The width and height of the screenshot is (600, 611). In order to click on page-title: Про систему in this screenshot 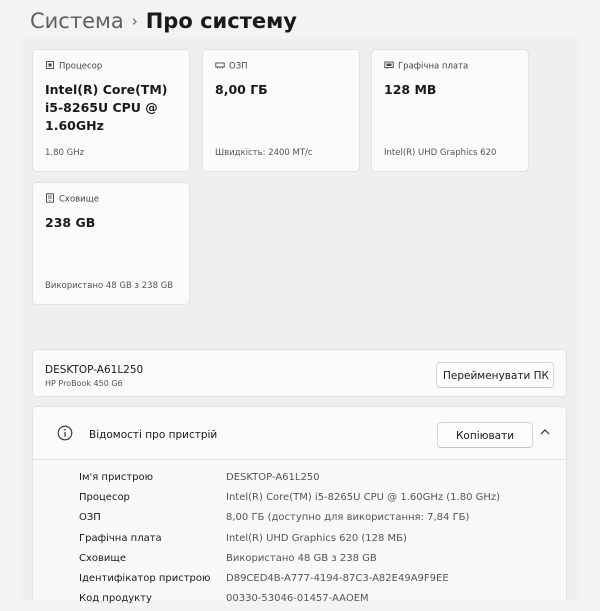, I will do `click(221, 21)`.